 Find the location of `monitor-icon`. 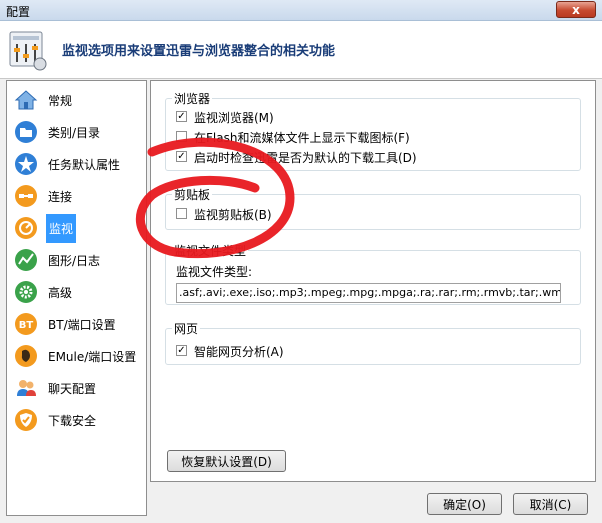

monitor-icon is located at coordinates (26, 228).